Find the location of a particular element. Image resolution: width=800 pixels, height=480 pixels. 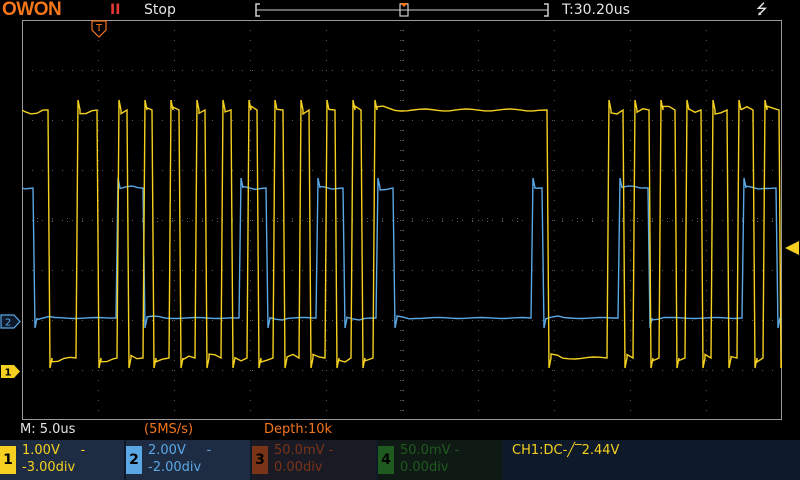

svg-text: T is located at coordinates (99, 28).